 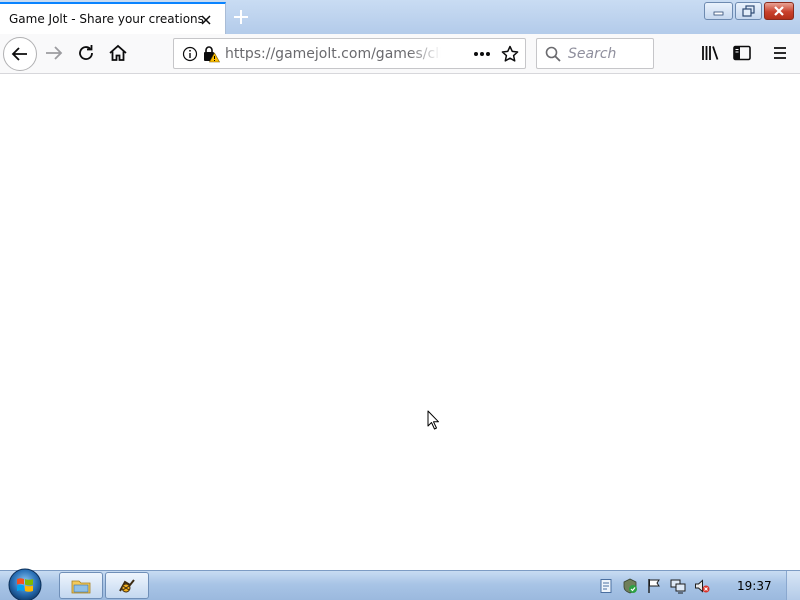 I want to click on game-app-icon, so click(x=127, y=586).